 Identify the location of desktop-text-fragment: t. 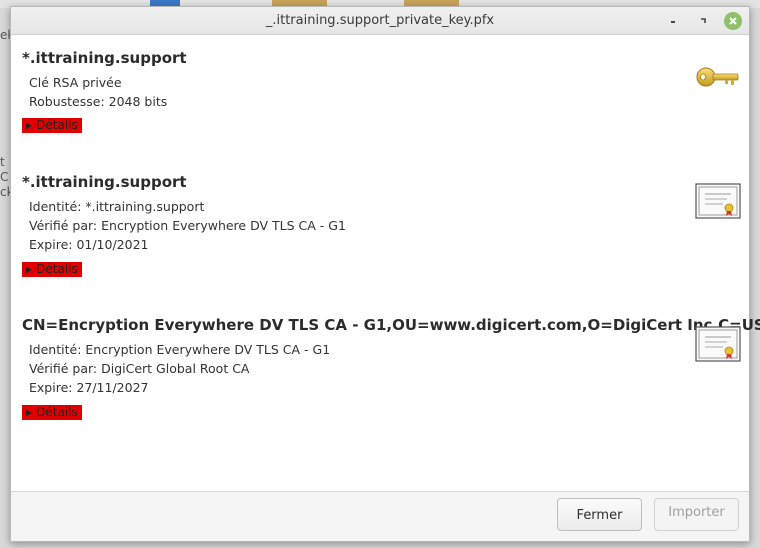
(2, 162).